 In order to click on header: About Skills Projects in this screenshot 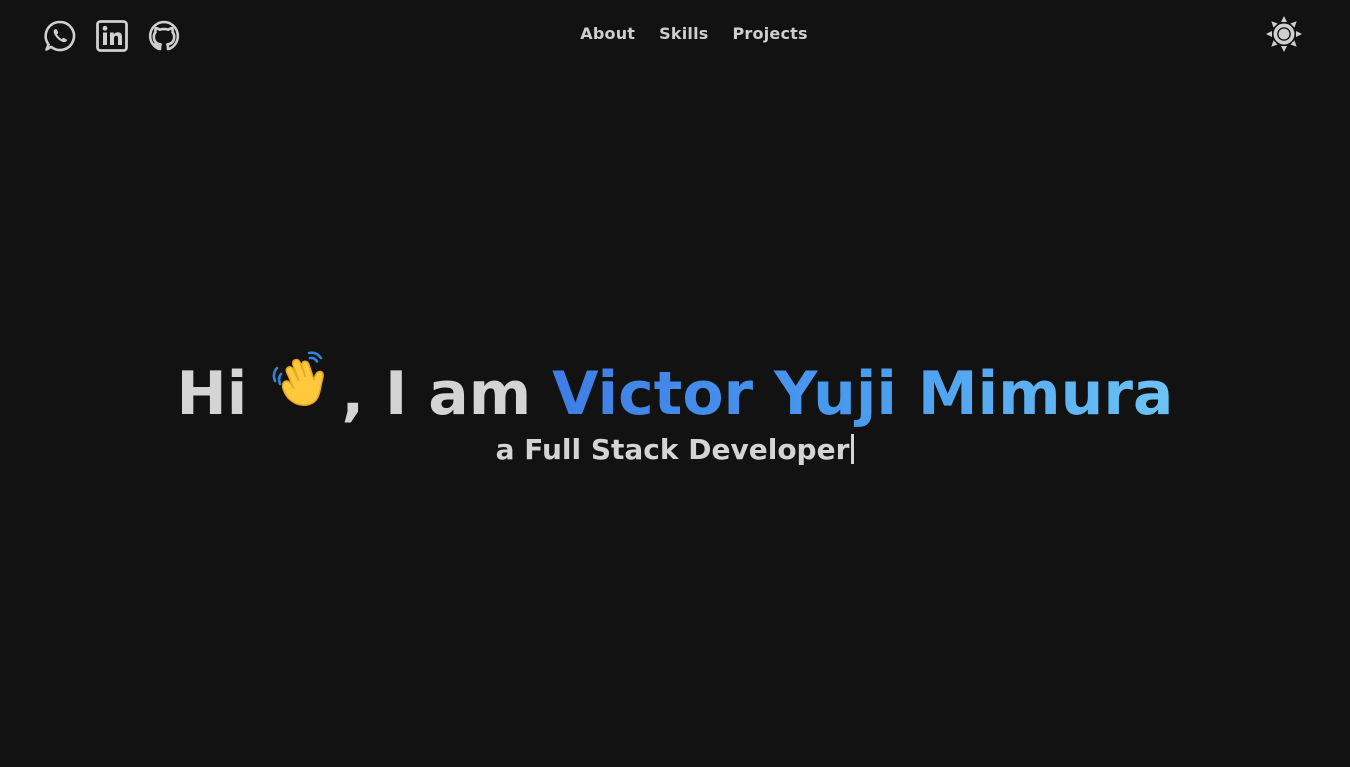, I will do `click(675, 36)`.